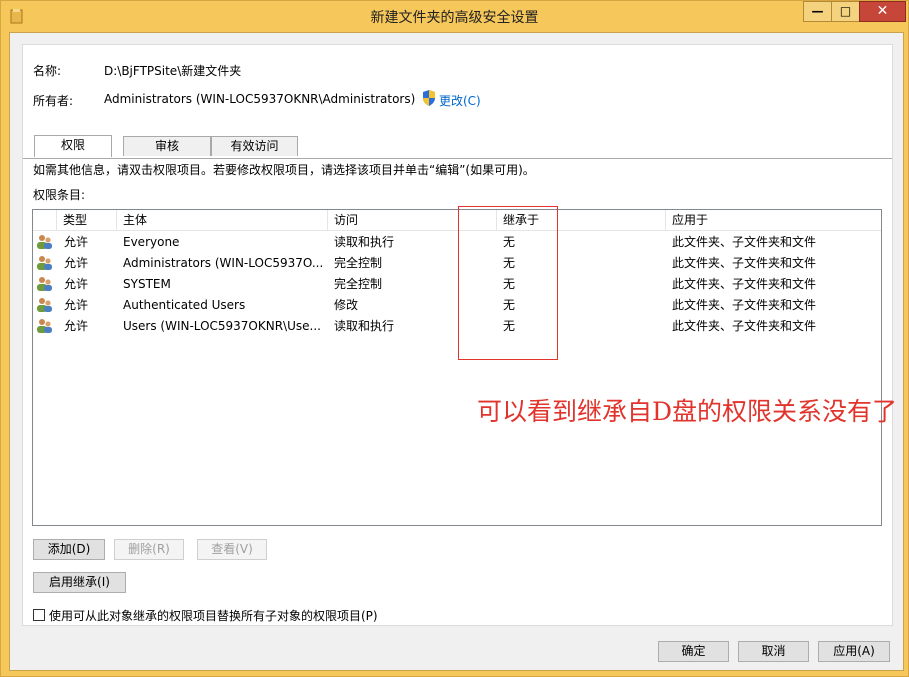  What do you see at coordinates (457, 242) in the screenshot?
I see `table-row: 允许 Everyone 读取和执行 无 此文件夹、子文件夹和文件` at bounding box center [457, 242].